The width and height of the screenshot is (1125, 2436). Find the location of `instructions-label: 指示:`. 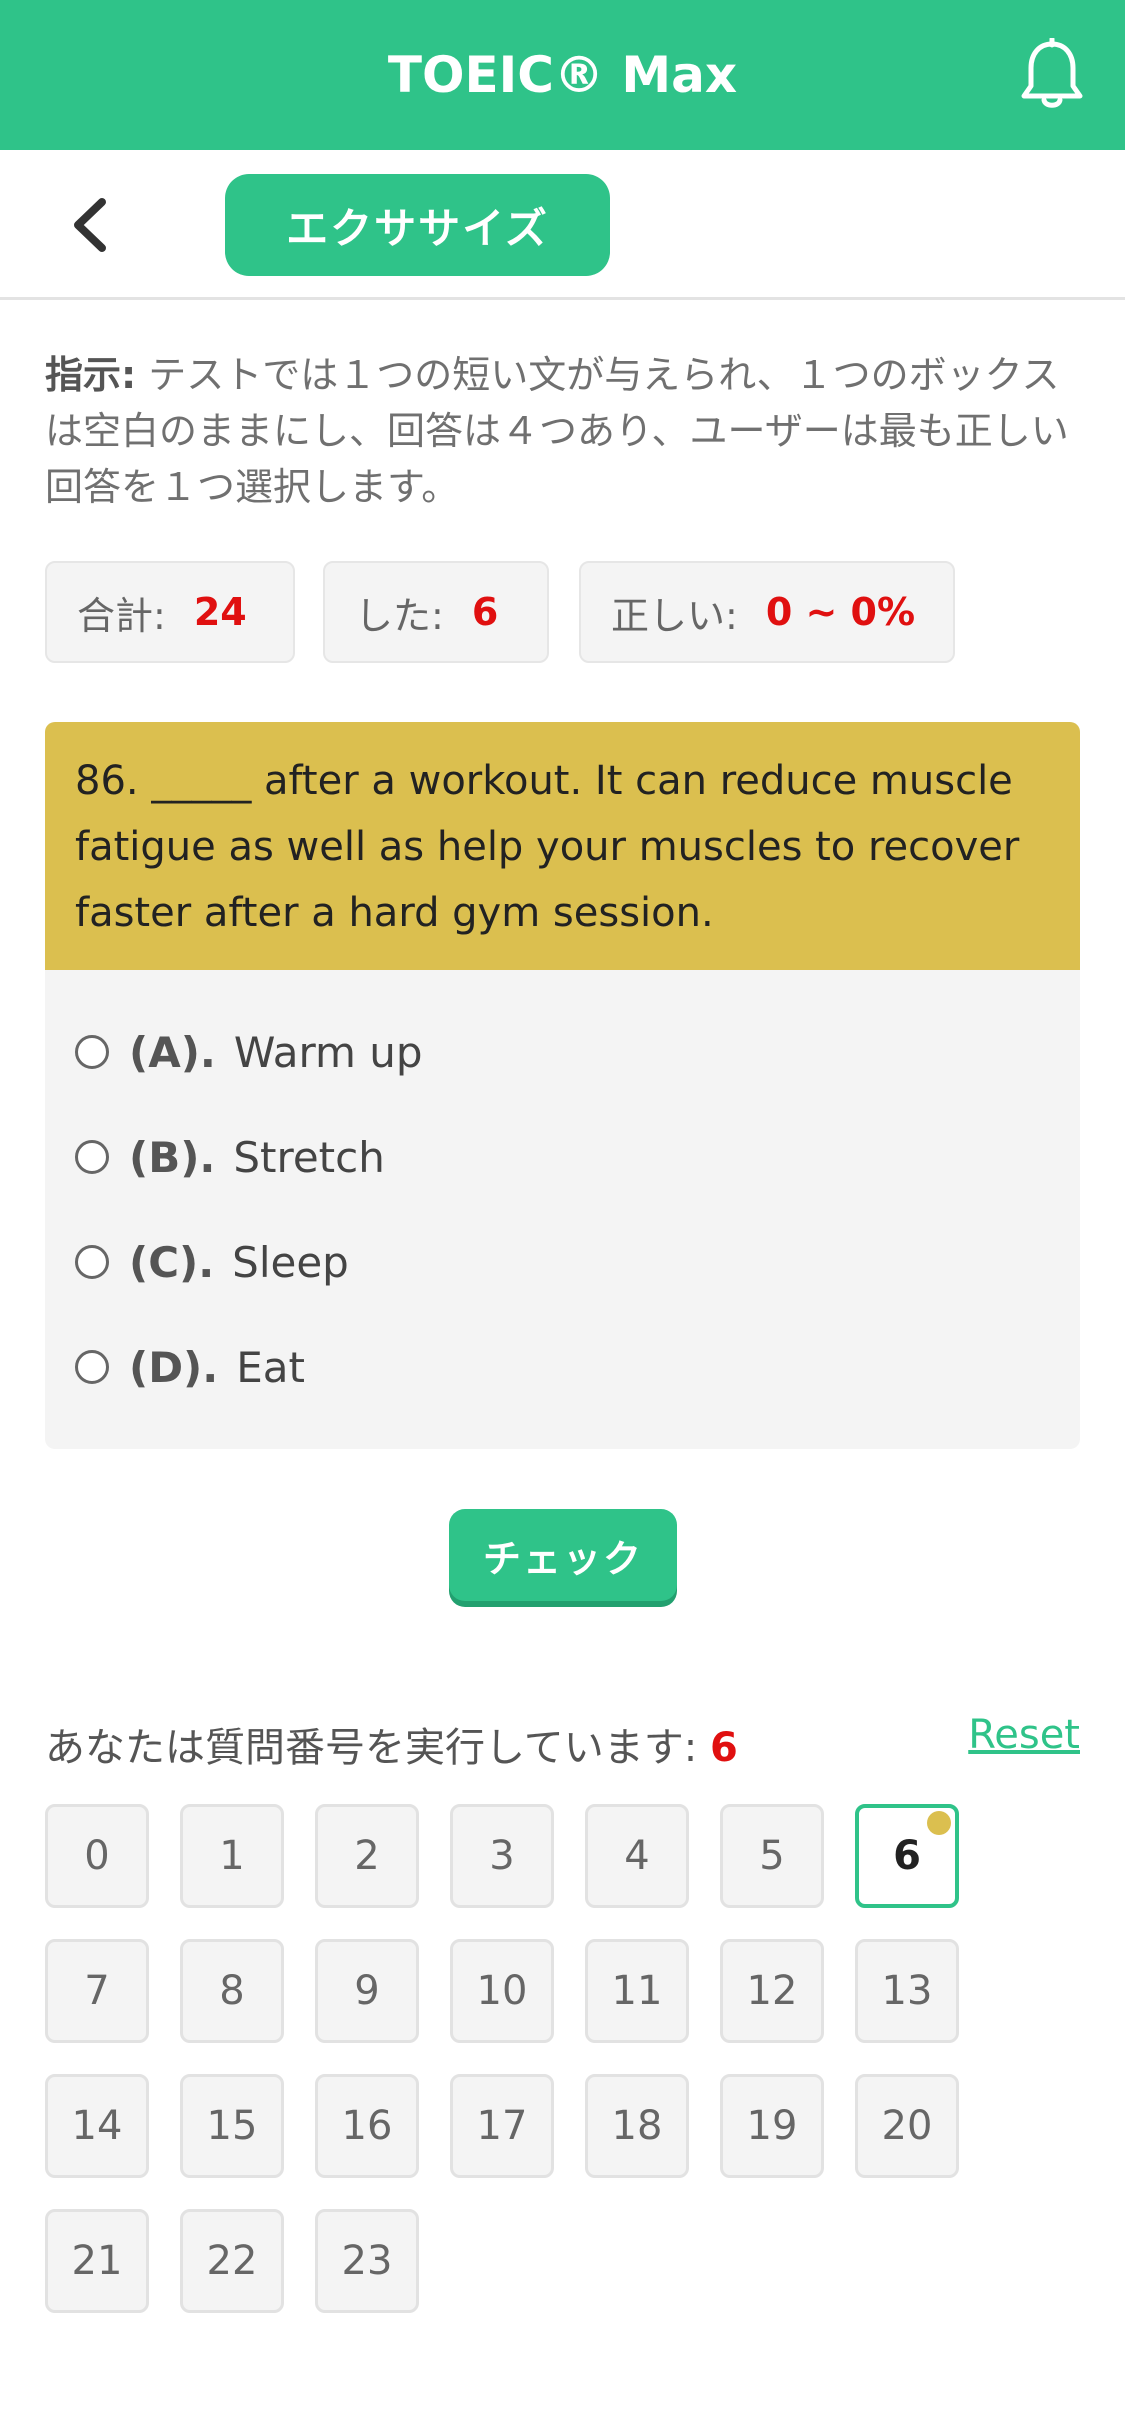

instructions-label: 指示: is located at coordinates (91, 375).